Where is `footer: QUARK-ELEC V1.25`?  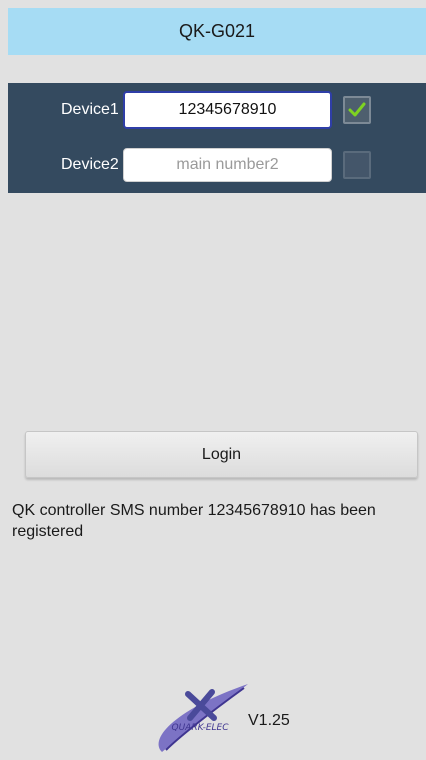 footer: QUARK-ELEC V1.25 is located at coordinates (248, 718).